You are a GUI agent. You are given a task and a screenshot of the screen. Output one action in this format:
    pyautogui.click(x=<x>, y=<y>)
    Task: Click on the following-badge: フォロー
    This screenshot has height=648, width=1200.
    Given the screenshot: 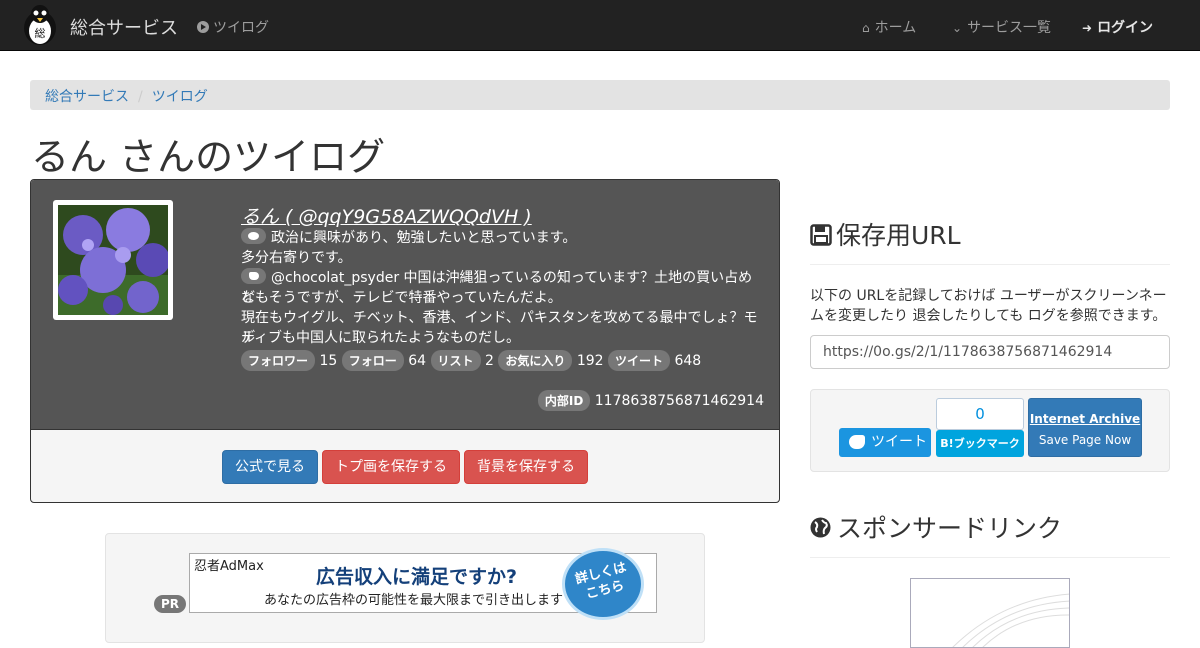 What is the action you would take?
    pyautogui.click(x=372, y=360)
    